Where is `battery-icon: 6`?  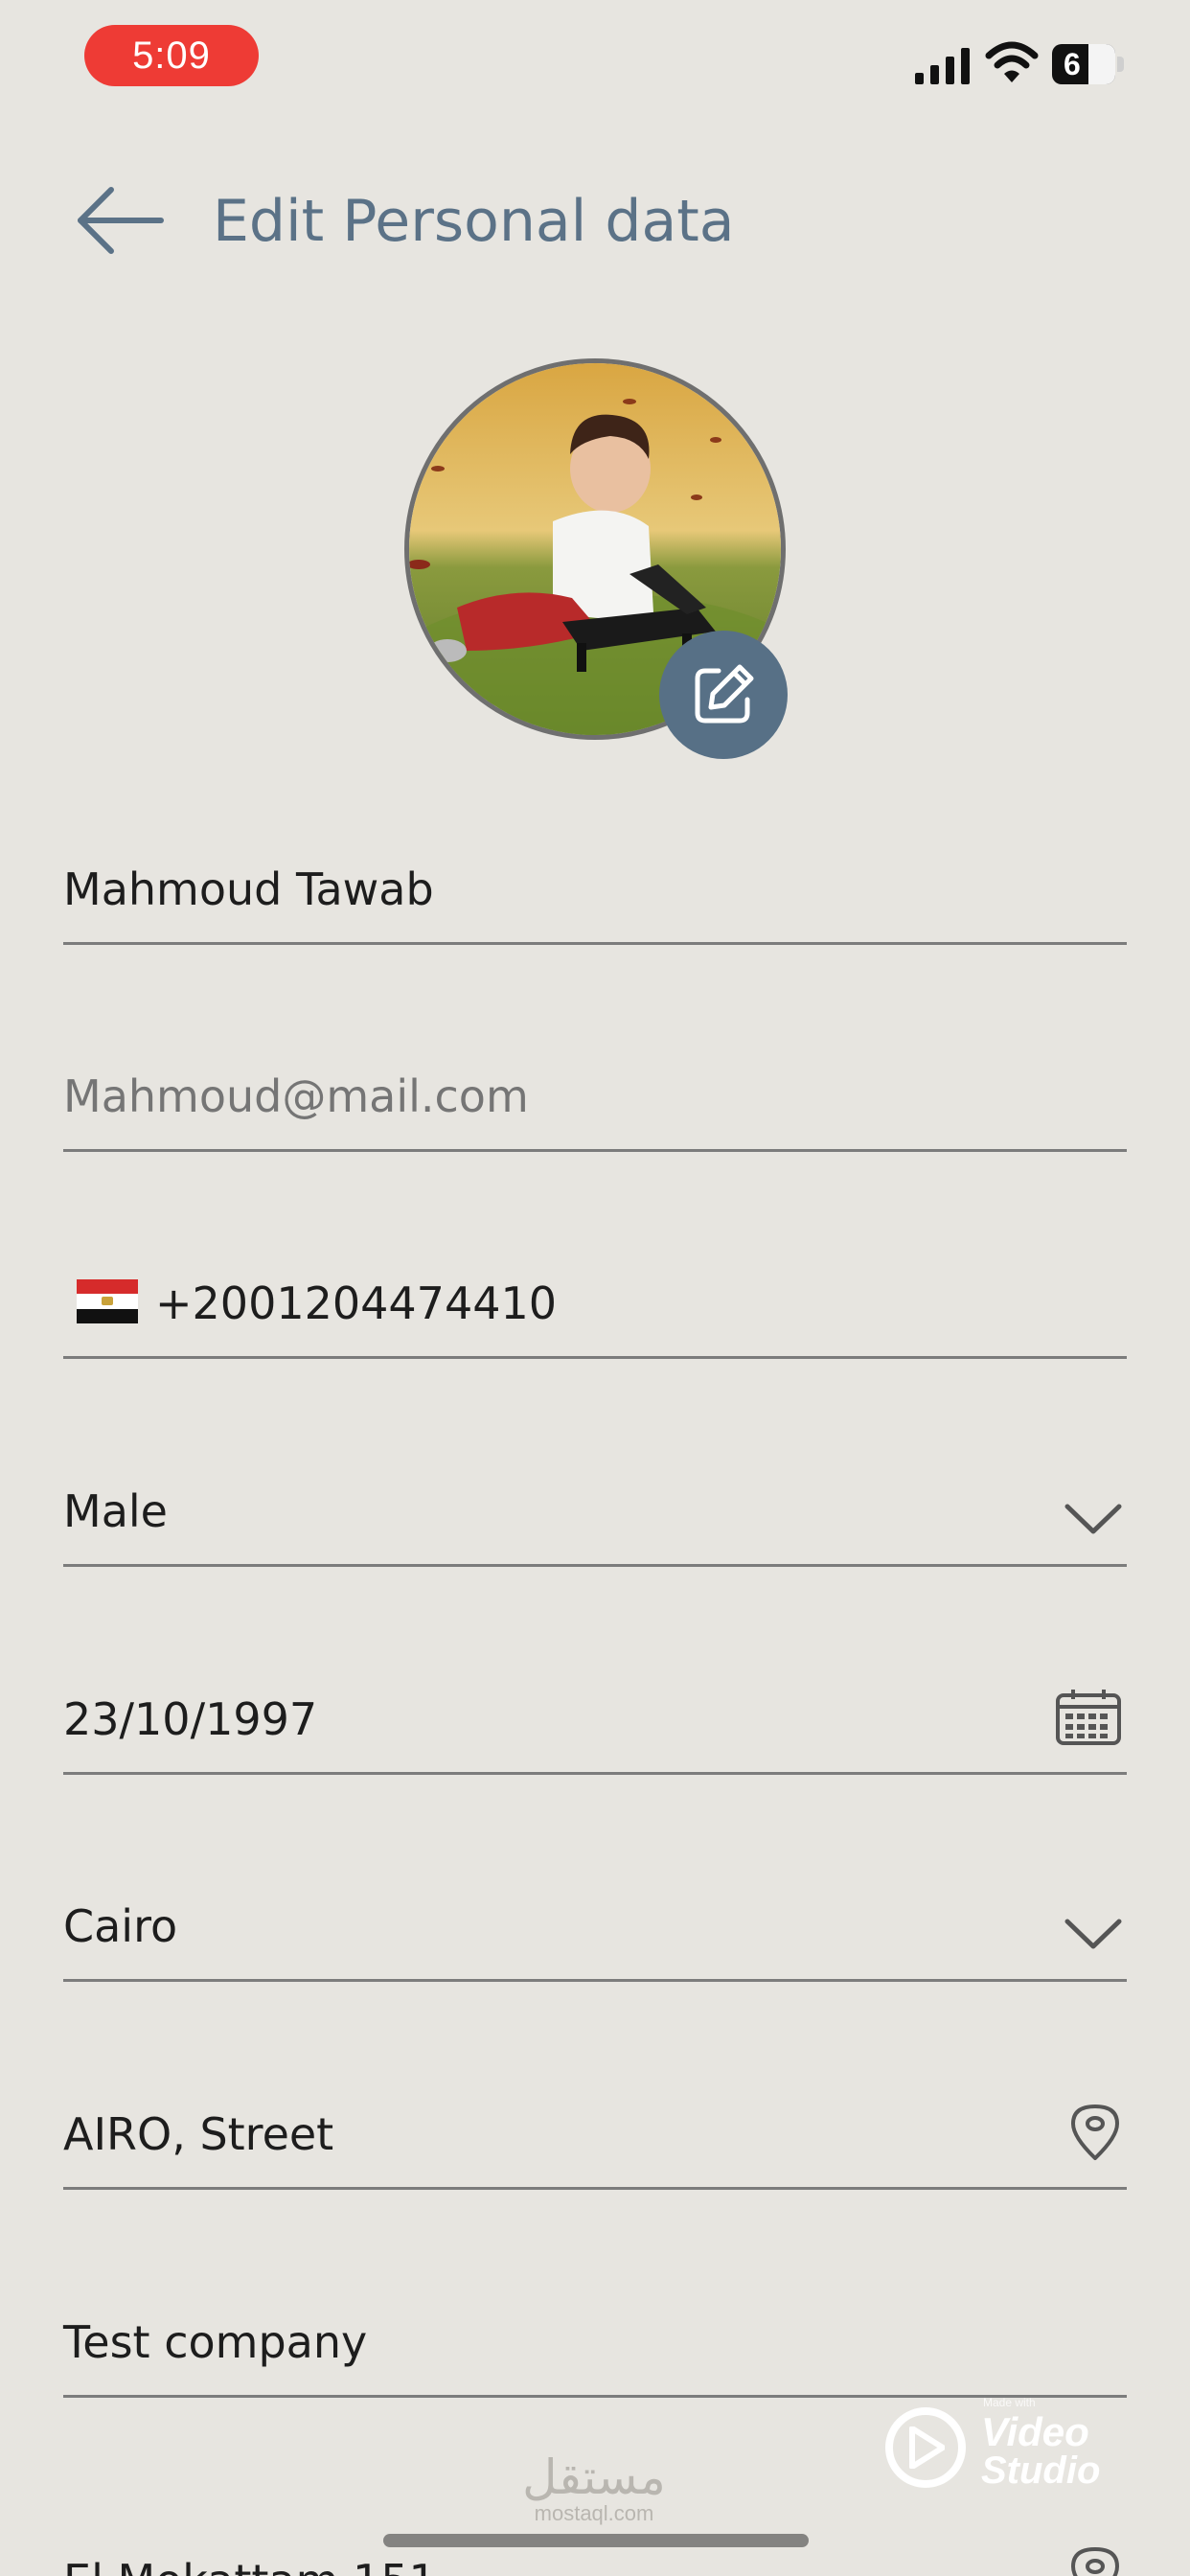 battery-icon: 6 is located at coordinates (1090, 64).